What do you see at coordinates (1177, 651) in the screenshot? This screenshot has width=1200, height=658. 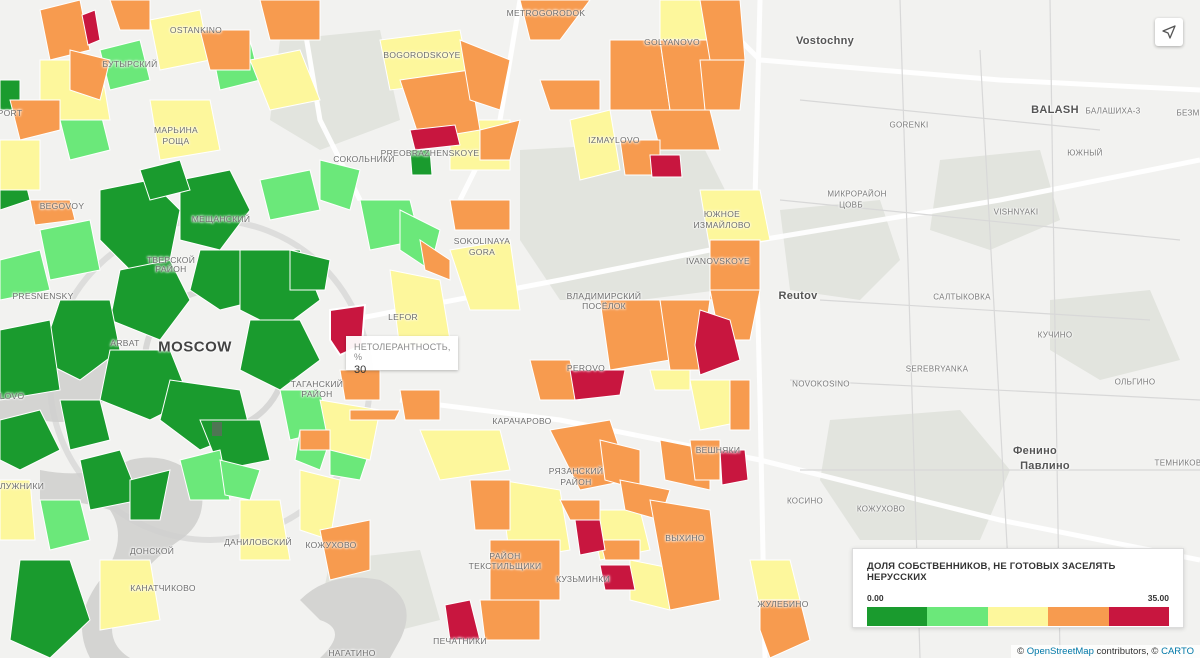 I see `carto-link: CARTO` at bounding box center [1177, 651].